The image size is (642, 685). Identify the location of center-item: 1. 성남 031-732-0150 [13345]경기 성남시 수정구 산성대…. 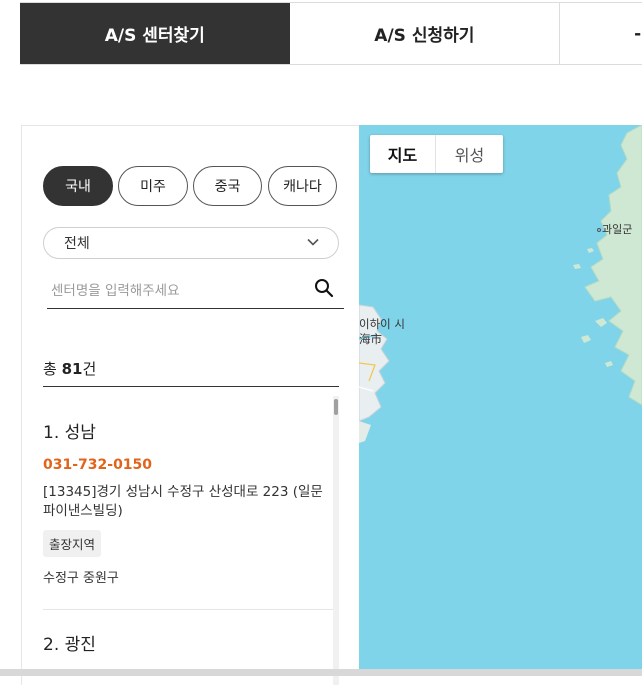
(189, 502).